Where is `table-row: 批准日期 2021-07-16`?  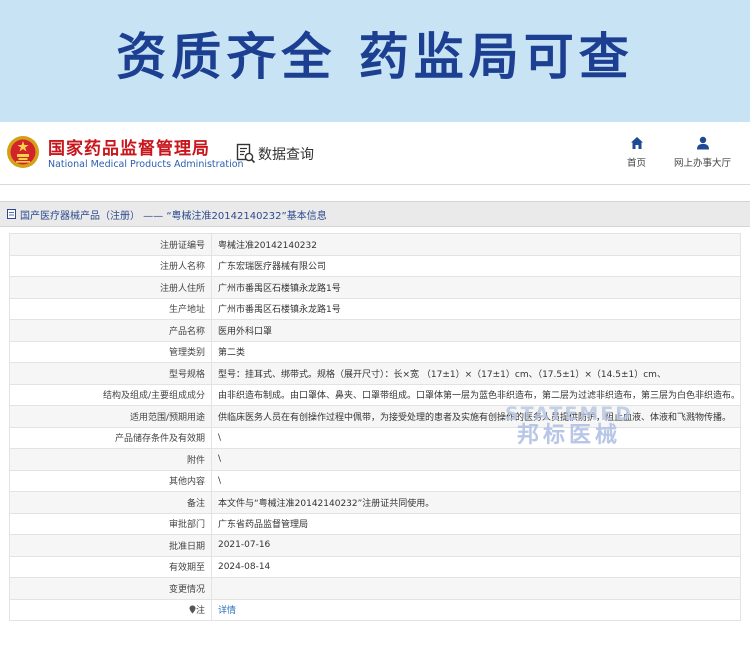
table-row: 批准日期 2021-07-16 is located at coordinates (375, 545).